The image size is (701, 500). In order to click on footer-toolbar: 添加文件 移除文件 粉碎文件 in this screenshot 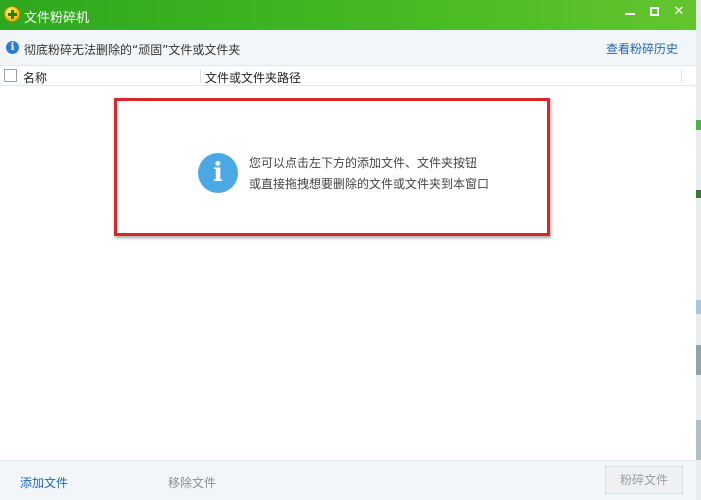, I will do `click(348, 480)`.